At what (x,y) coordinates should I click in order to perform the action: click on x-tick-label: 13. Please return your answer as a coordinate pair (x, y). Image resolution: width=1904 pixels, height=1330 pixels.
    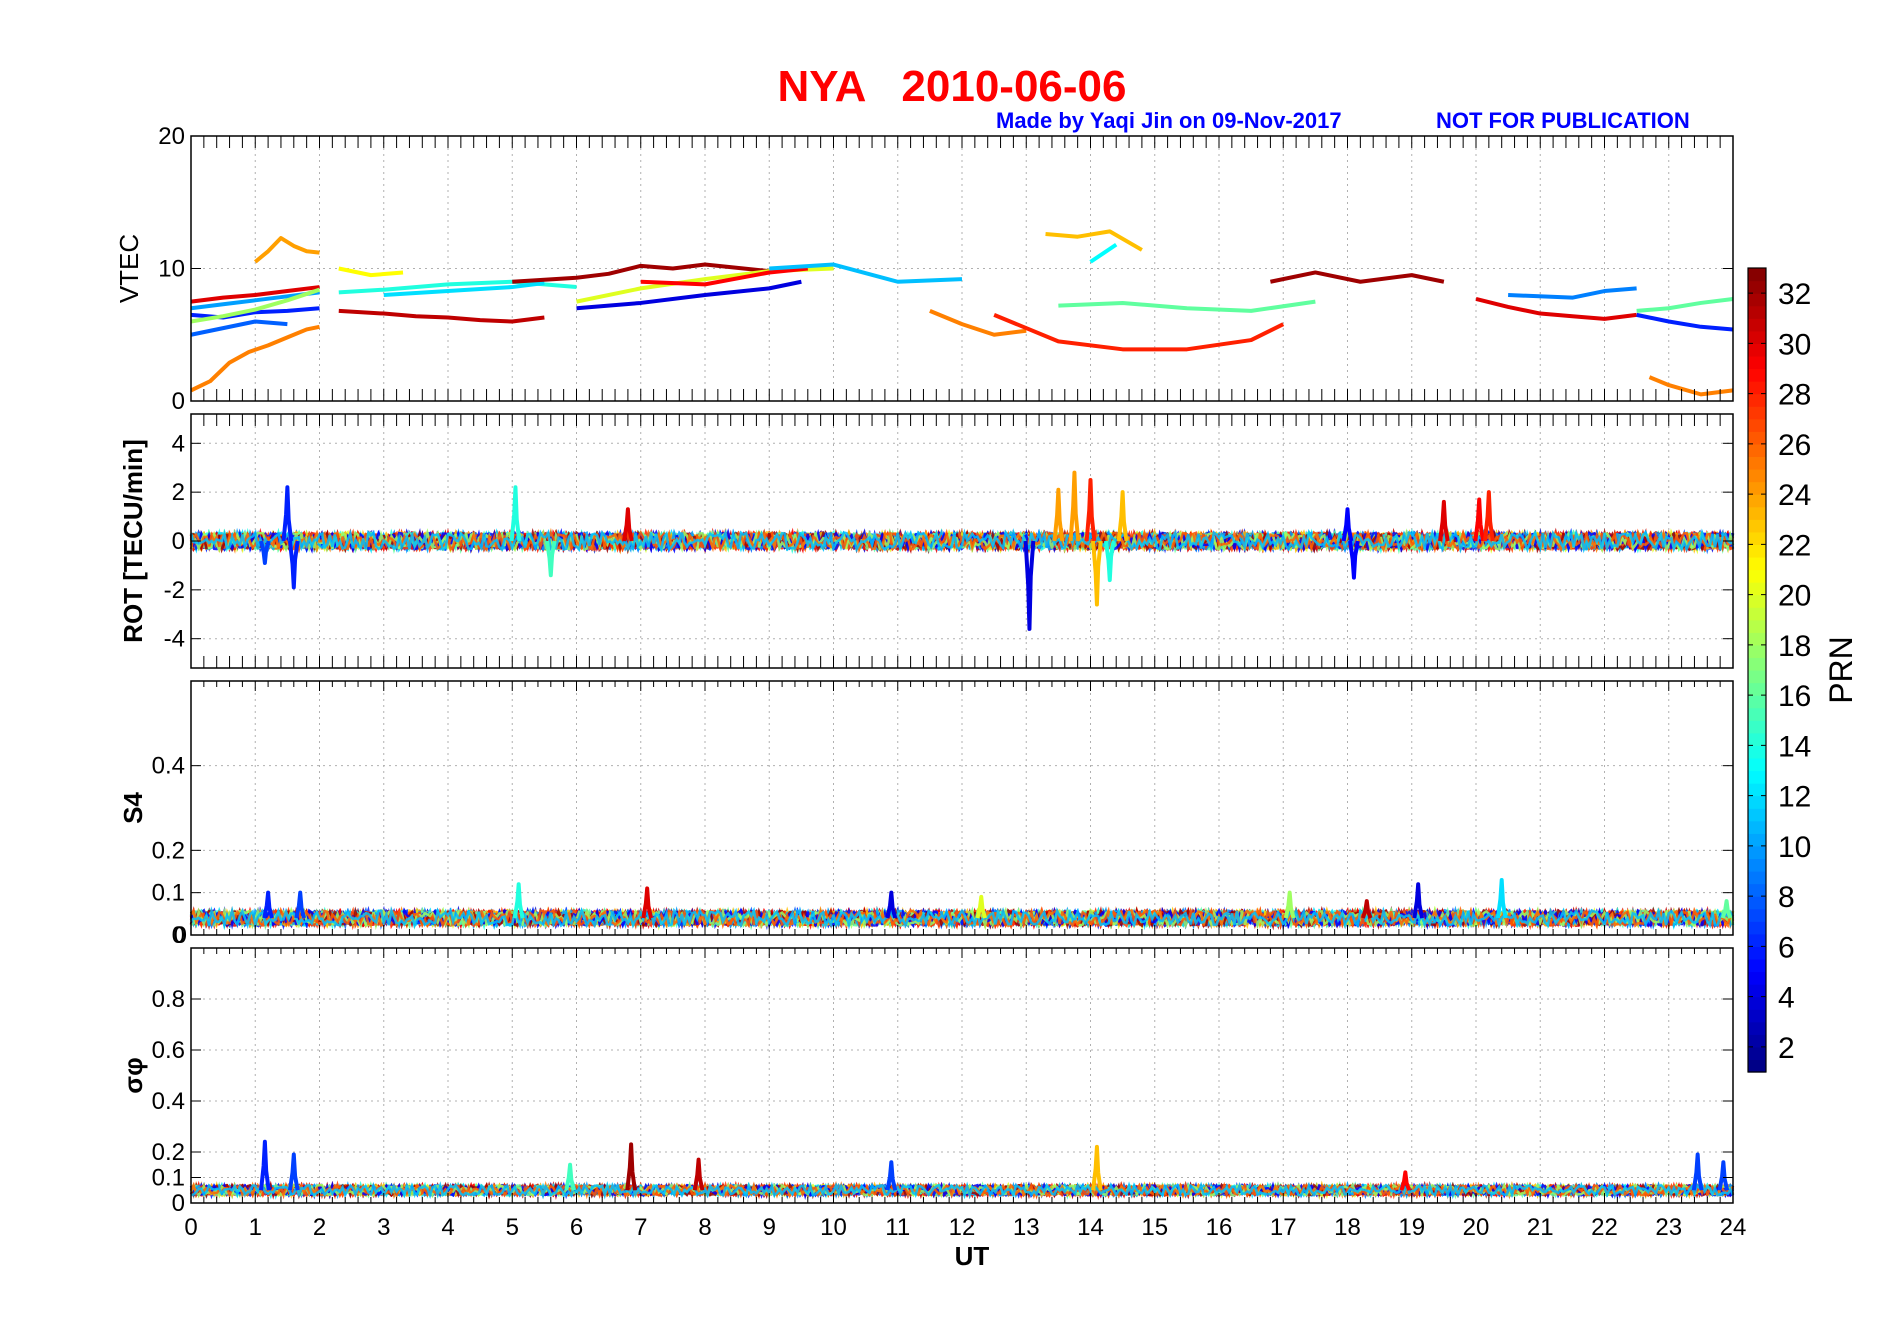
    Looking at the image, I should click on (1026, 1227).